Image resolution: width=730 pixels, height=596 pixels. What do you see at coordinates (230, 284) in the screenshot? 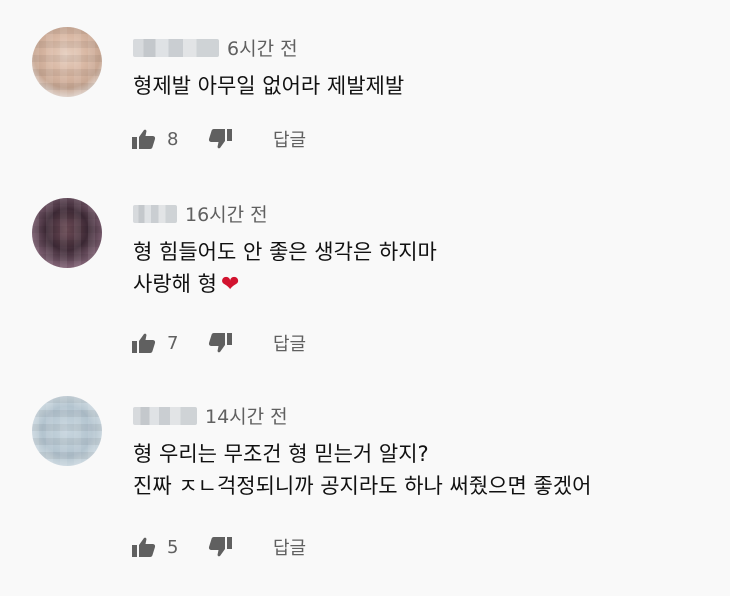
I see `heart-emoji: ❤` at bounding box center [230, 284].